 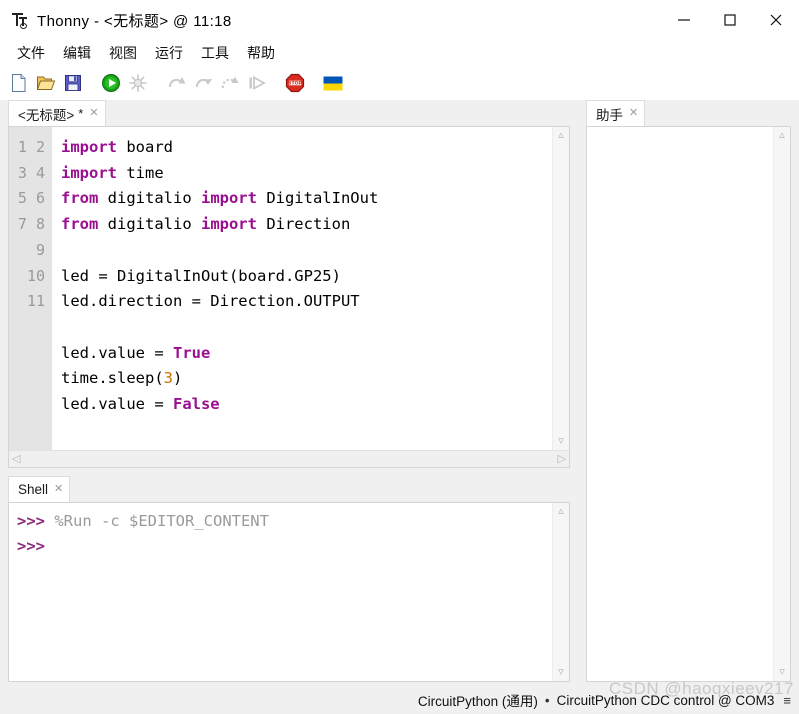 I want to click on toolbar-stop: STOP, so click(x=295, y=83).